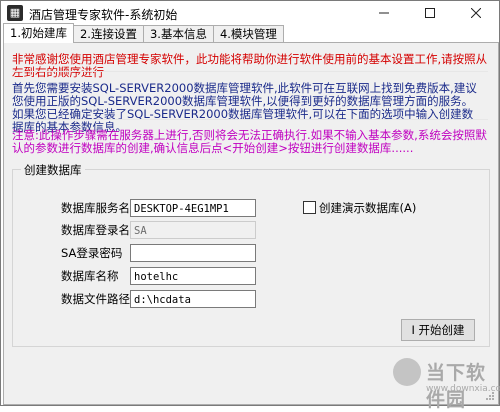  Describe the element at coordinates (193, 230) in the screenshot. I see `login-name-input: SA` at that location.